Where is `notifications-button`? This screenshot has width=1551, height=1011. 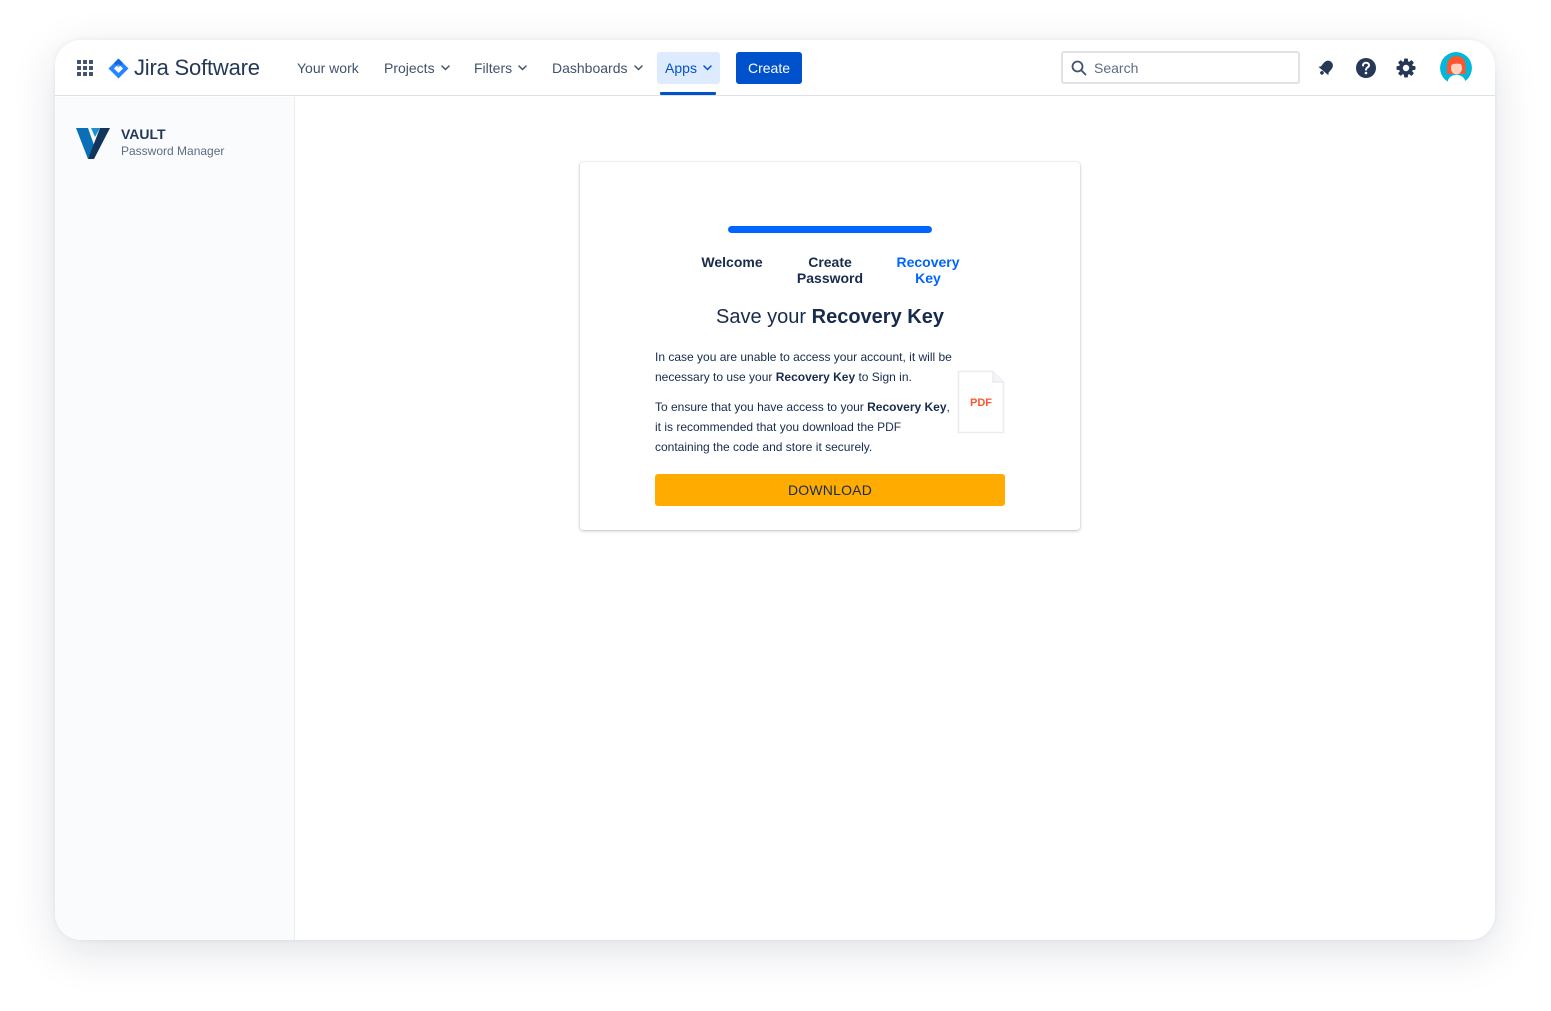 notifications-button is located at coordinates (1326, 68).